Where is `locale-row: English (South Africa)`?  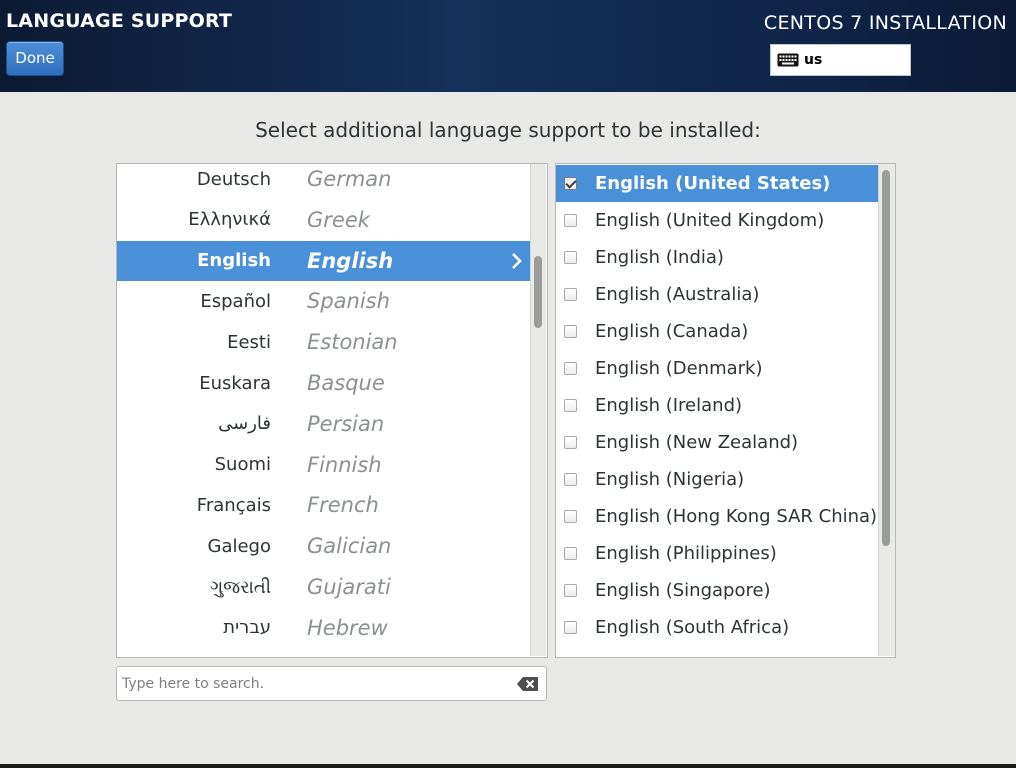
locale-row: English (South Africa) is located at coordinates (717, 627).